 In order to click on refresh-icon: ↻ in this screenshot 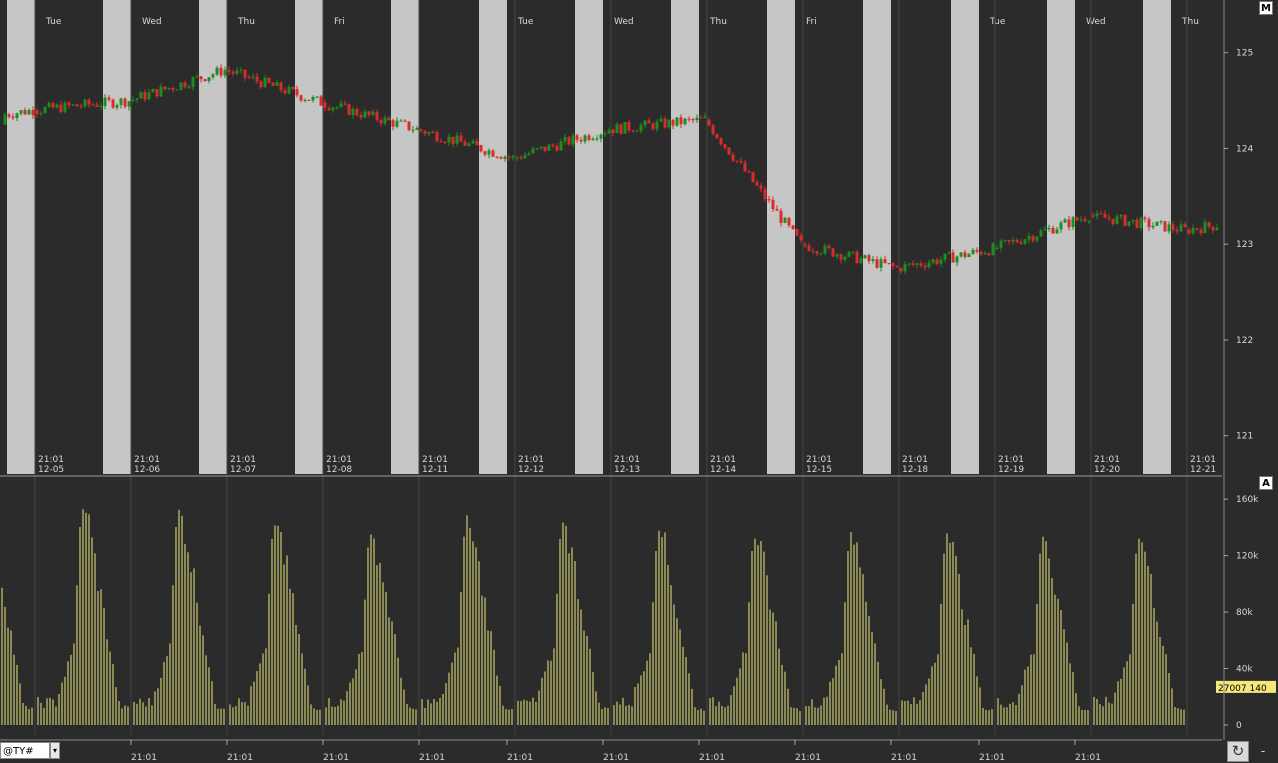, I will do `click(1238, 751)`.